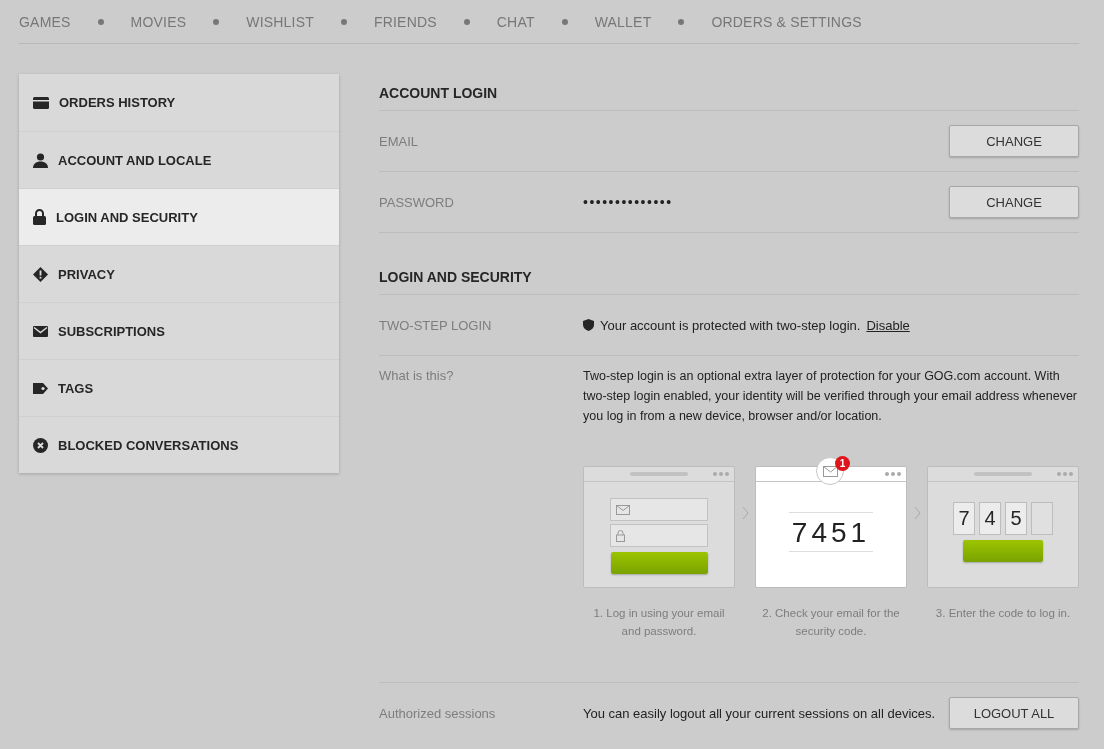 This screenshot has width=1104, height=749. I want to click on sidebar-item: BLOCKED CONVERSATIONS, so click(179, 444).